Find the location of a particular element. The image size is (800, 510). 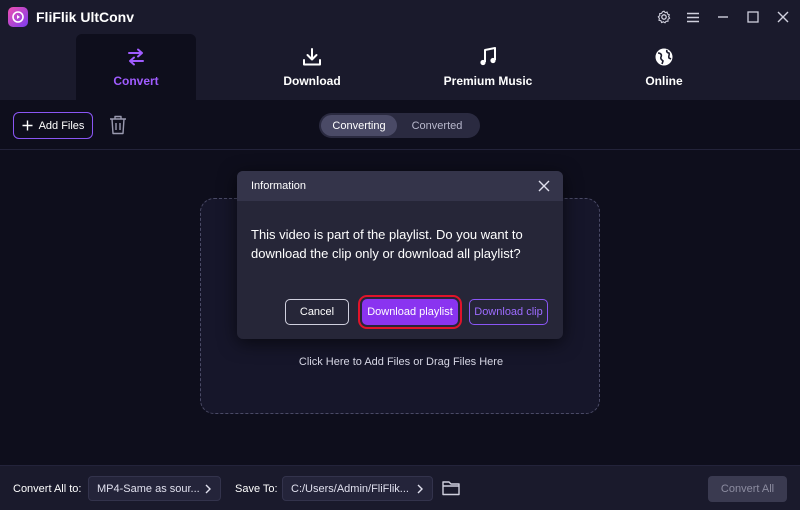

close-icon is located at coordinates (783, 17).